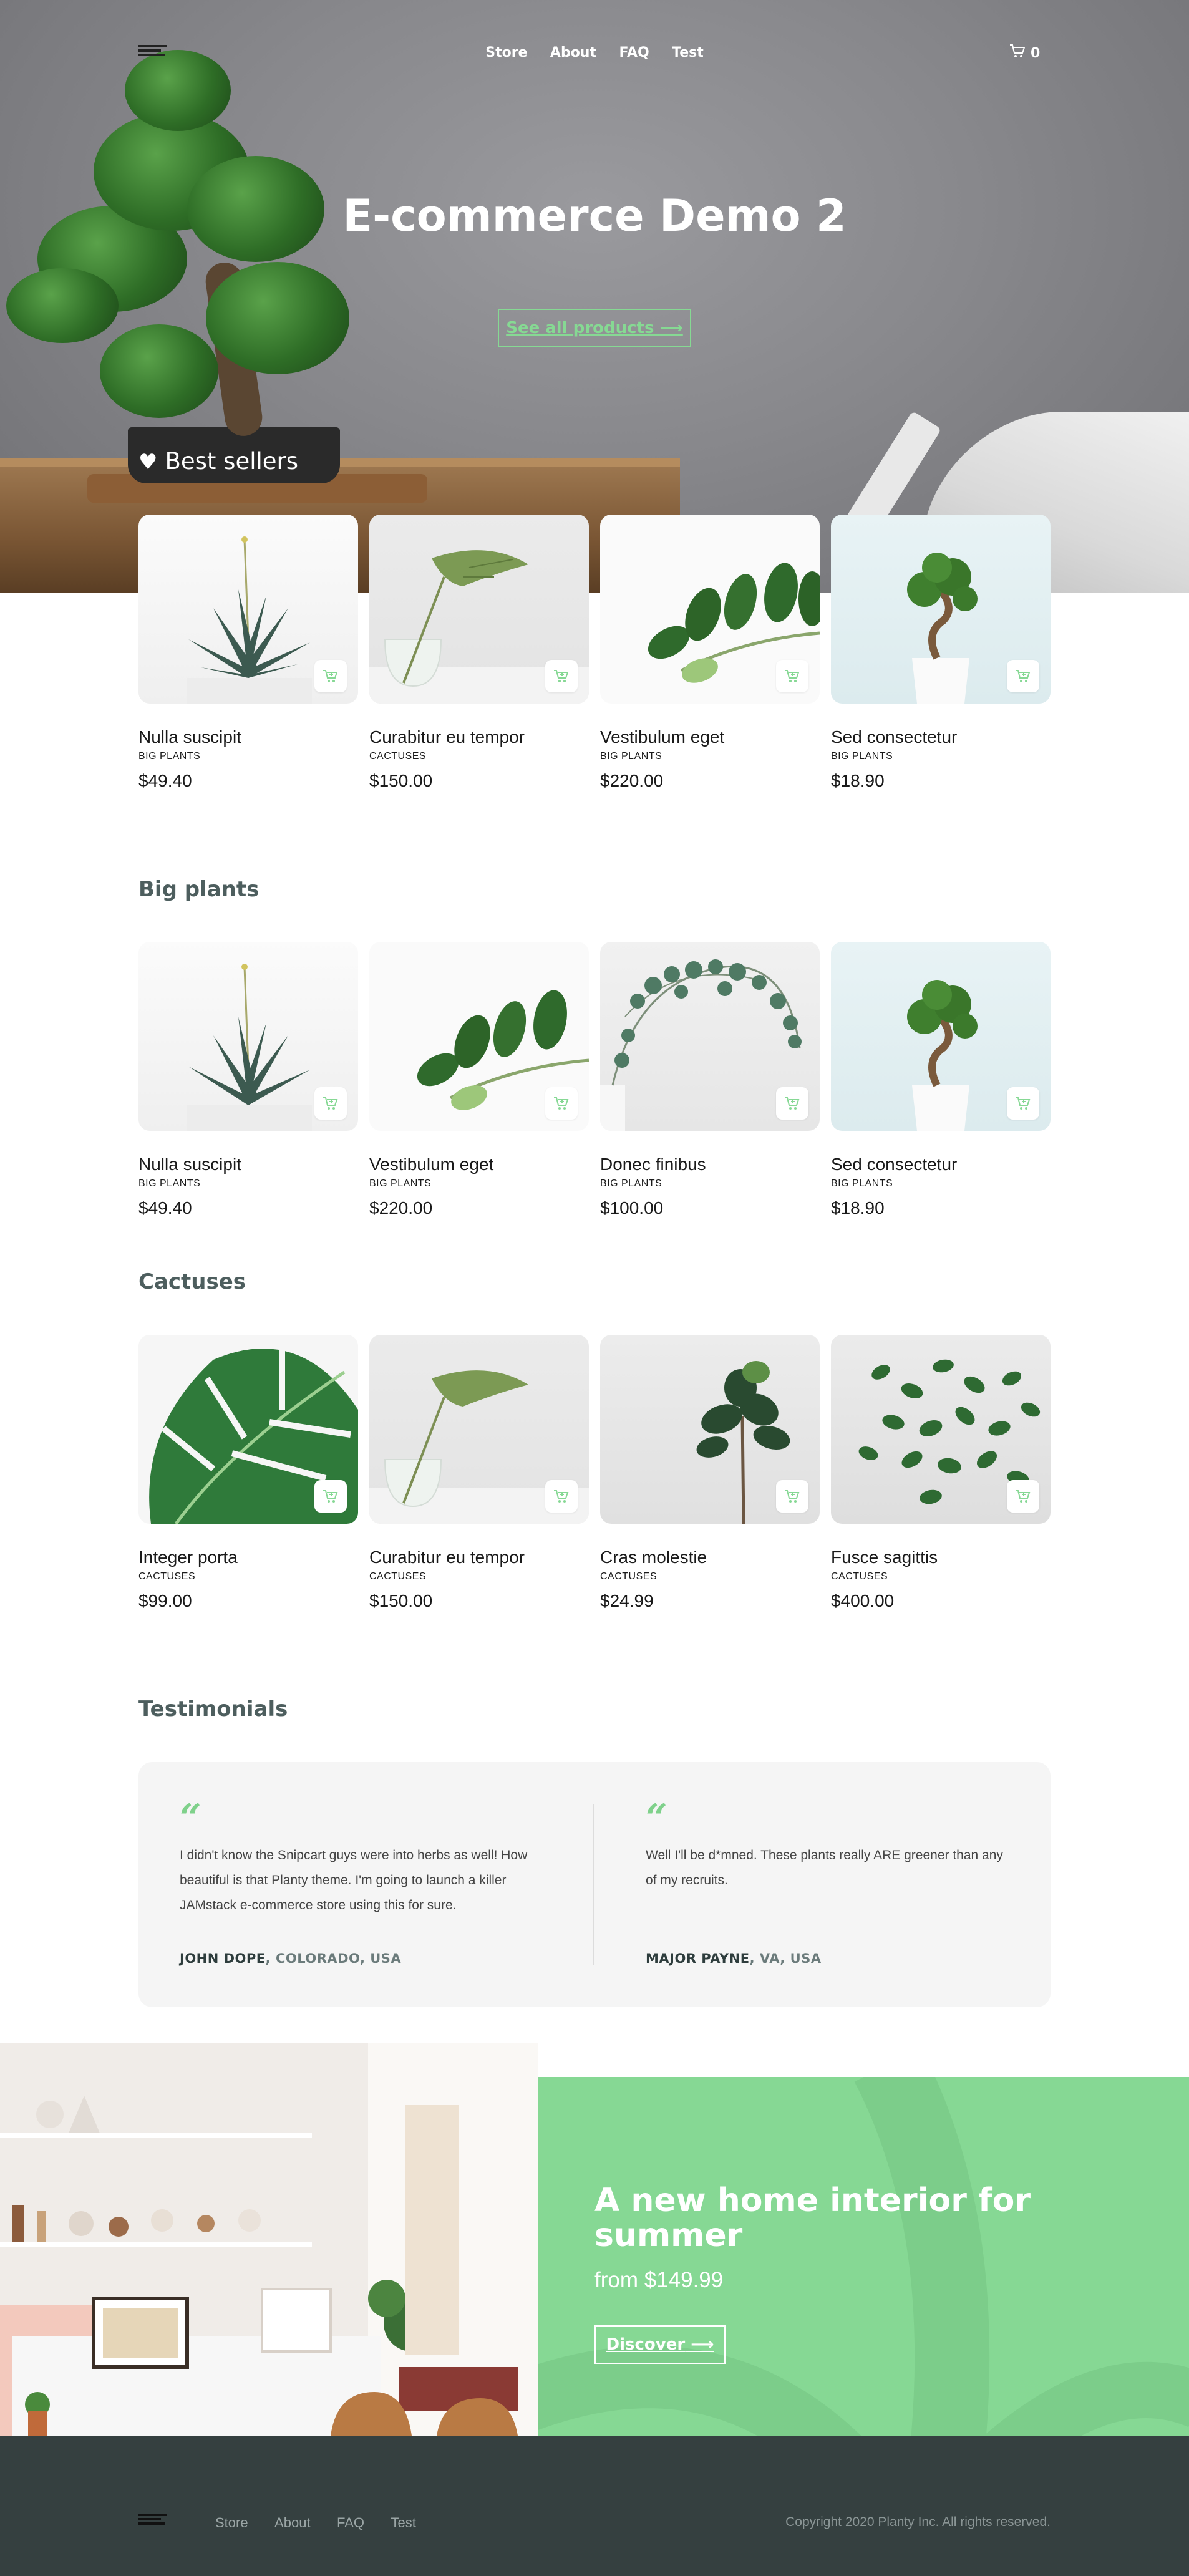  Describe the element at coordinates (506, 53) in the screenshot. I see `nav-link-store: Store` at that location.